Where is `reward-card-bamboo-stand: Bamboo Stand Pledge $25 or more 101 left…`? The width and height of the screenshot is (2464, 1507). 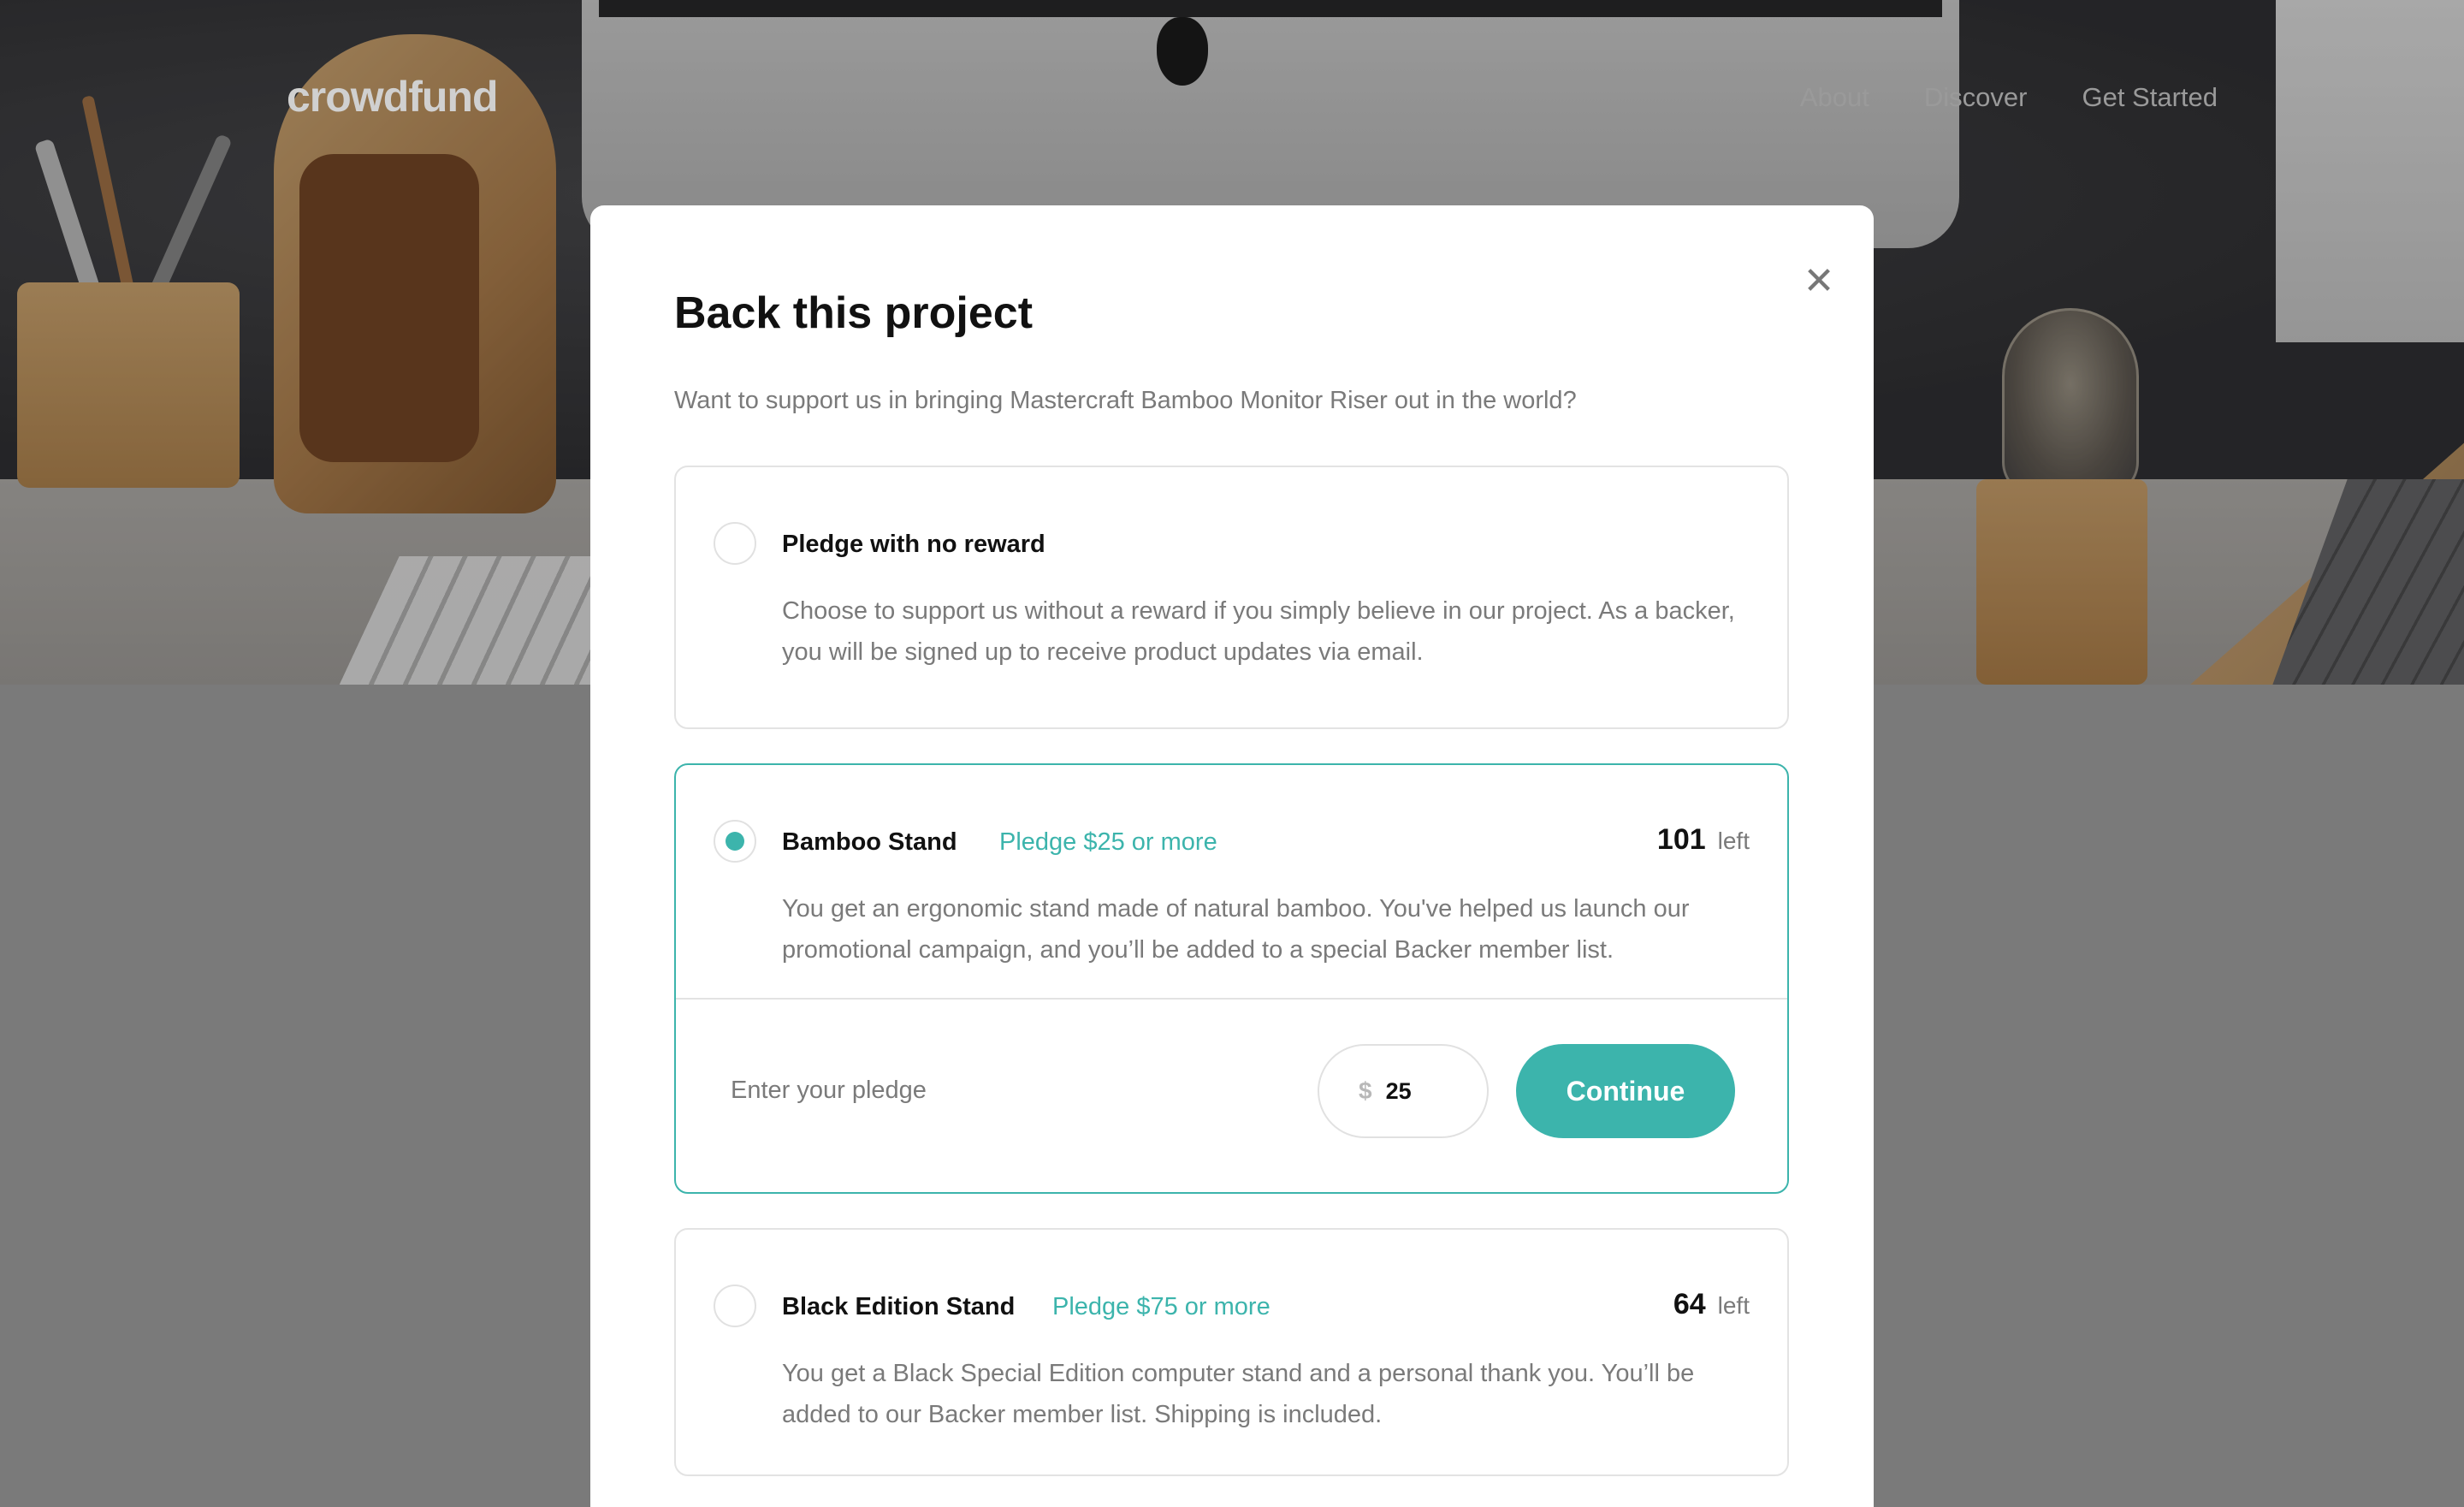 reward-card-bamboo-stand: Bamboo Stand Pledge $25 or more 101 left… is located at coordinates (1231, 978).